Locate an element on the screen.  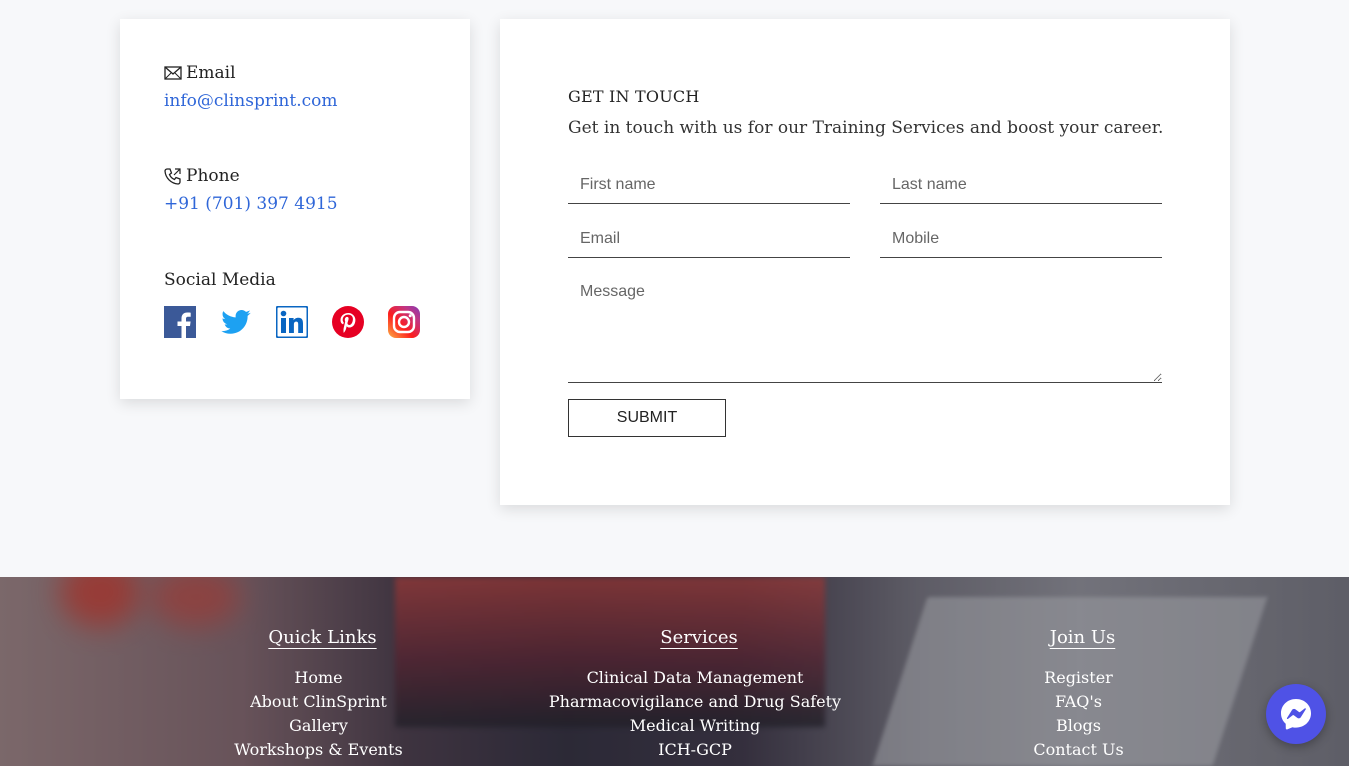
twitter-icon is located at coordinates (236, 322).